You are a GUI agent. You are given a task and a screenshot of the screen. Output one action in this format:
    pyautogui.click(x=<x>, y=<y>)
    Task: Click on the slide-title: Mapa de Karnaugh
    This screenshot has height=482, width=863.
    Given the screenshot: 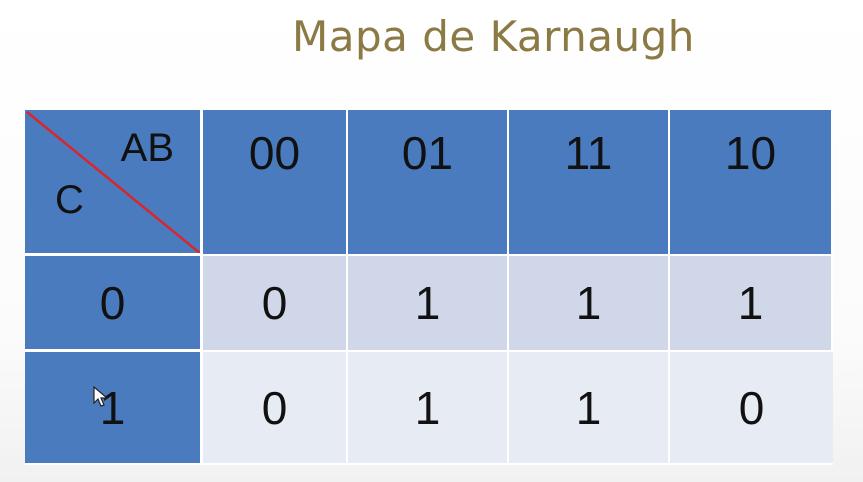 What is the action you would take?
    pyautogui.click(x=493, y=36)
    